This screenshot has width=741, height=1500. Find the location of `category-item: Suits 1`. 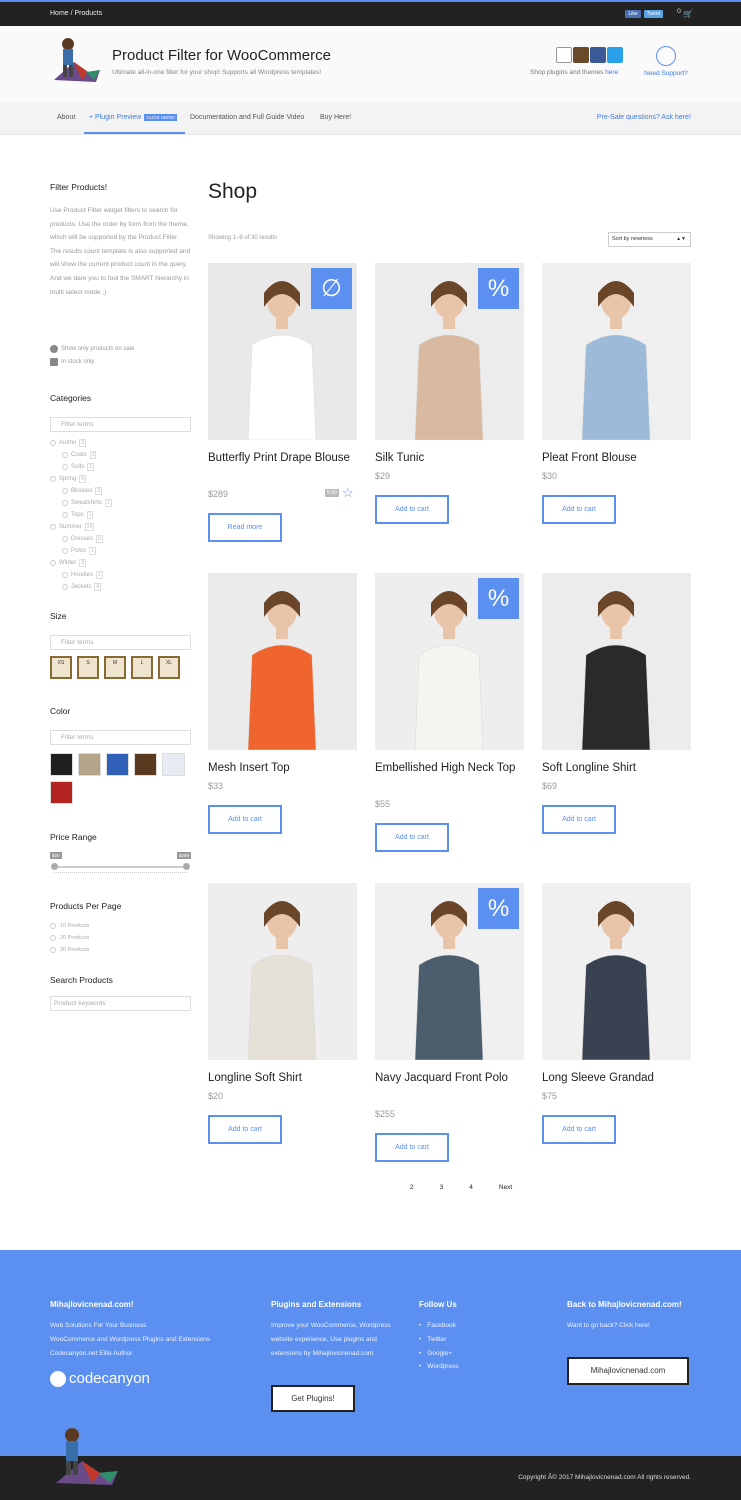

category-item: Suits 1 is located at coordinates (78, 467).